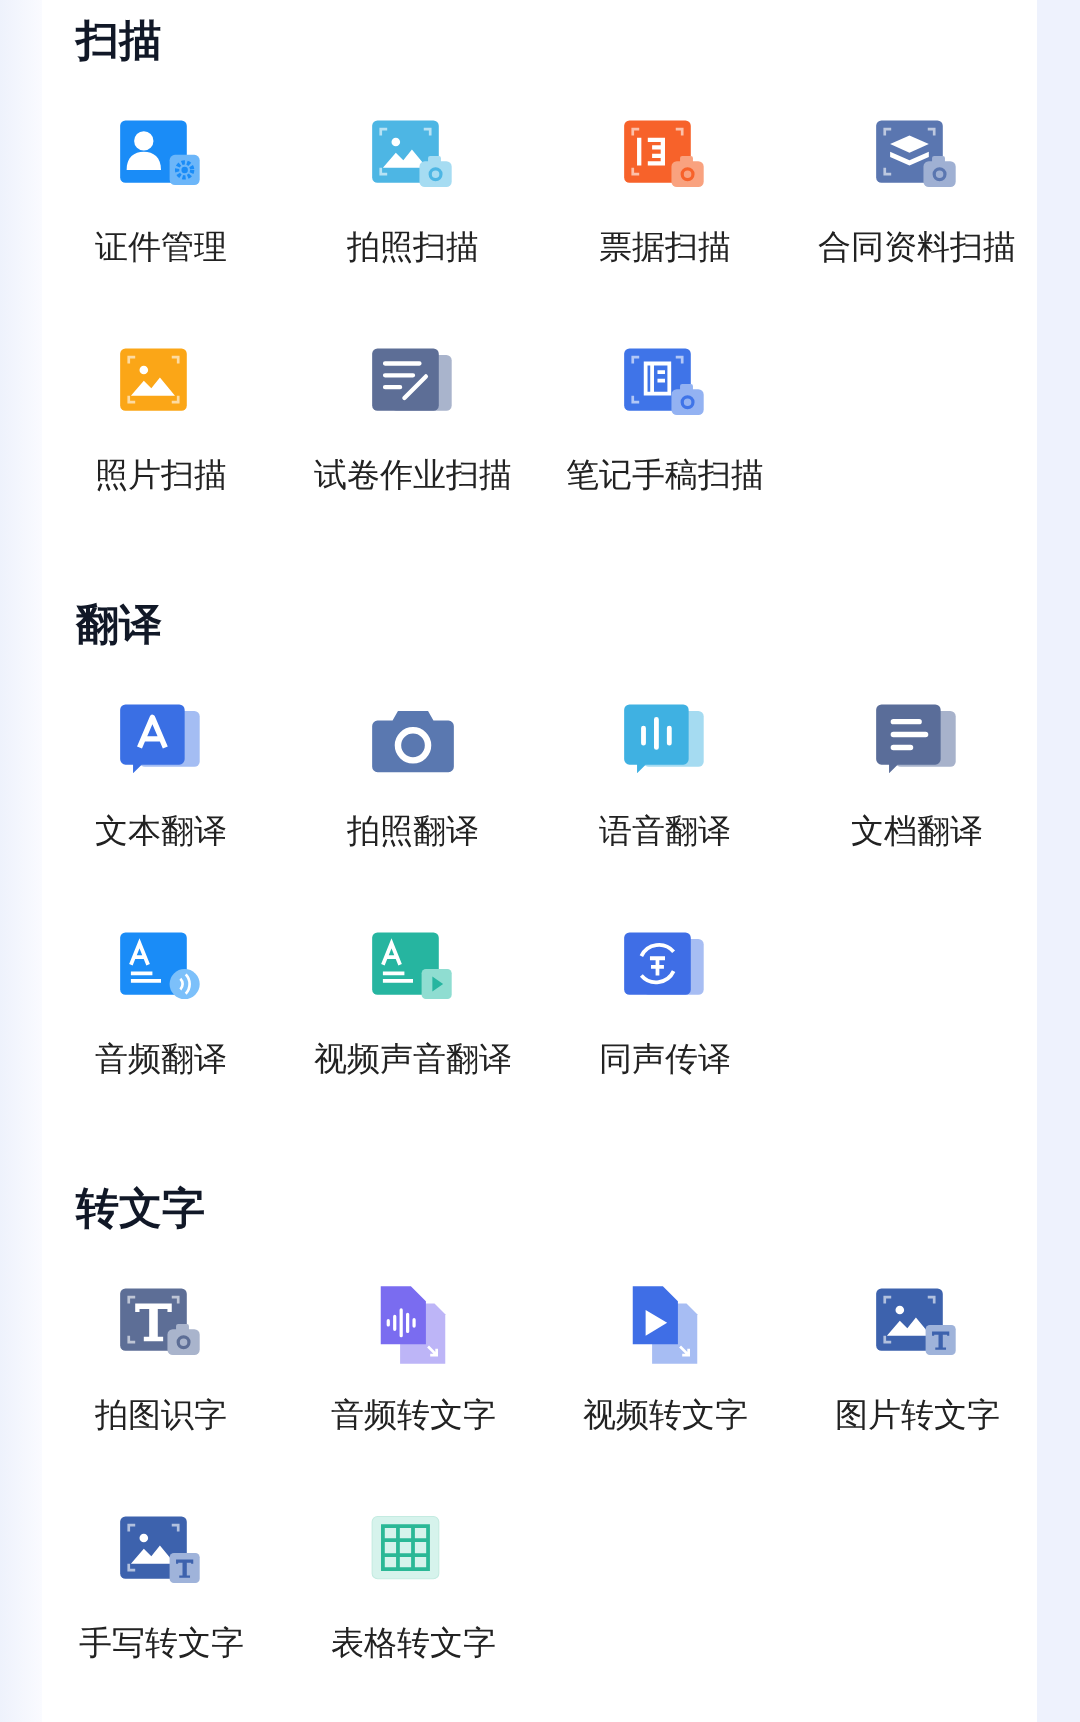 The height and width of the screenshot is (1722, 1080). Describe the element at coordinates (161, 247) in the screenshot. I see `feature-label: 证件管理` at that location.